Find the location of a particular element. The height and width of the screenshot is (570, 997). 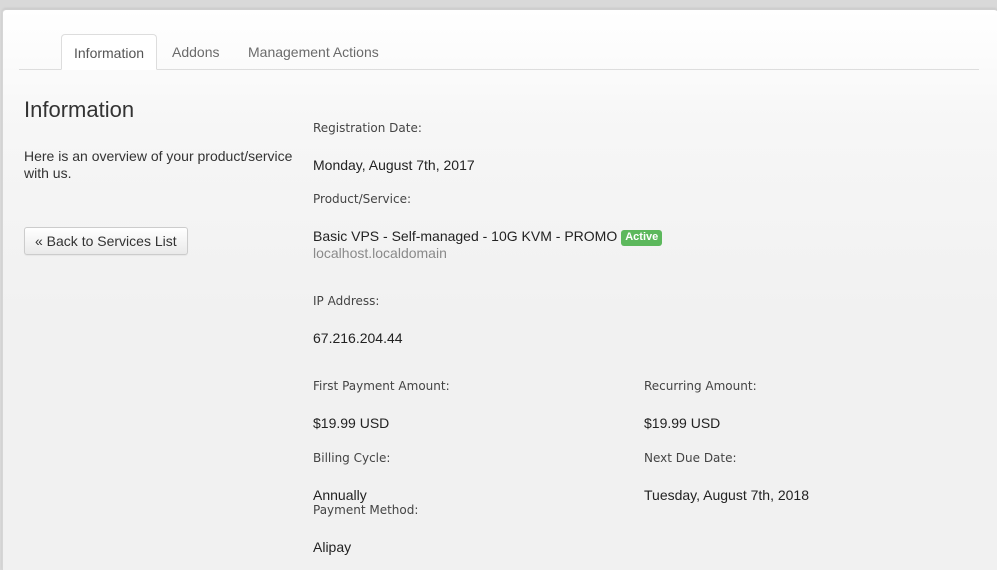

tab-addons: Addons is located at coordinates (195, 51).